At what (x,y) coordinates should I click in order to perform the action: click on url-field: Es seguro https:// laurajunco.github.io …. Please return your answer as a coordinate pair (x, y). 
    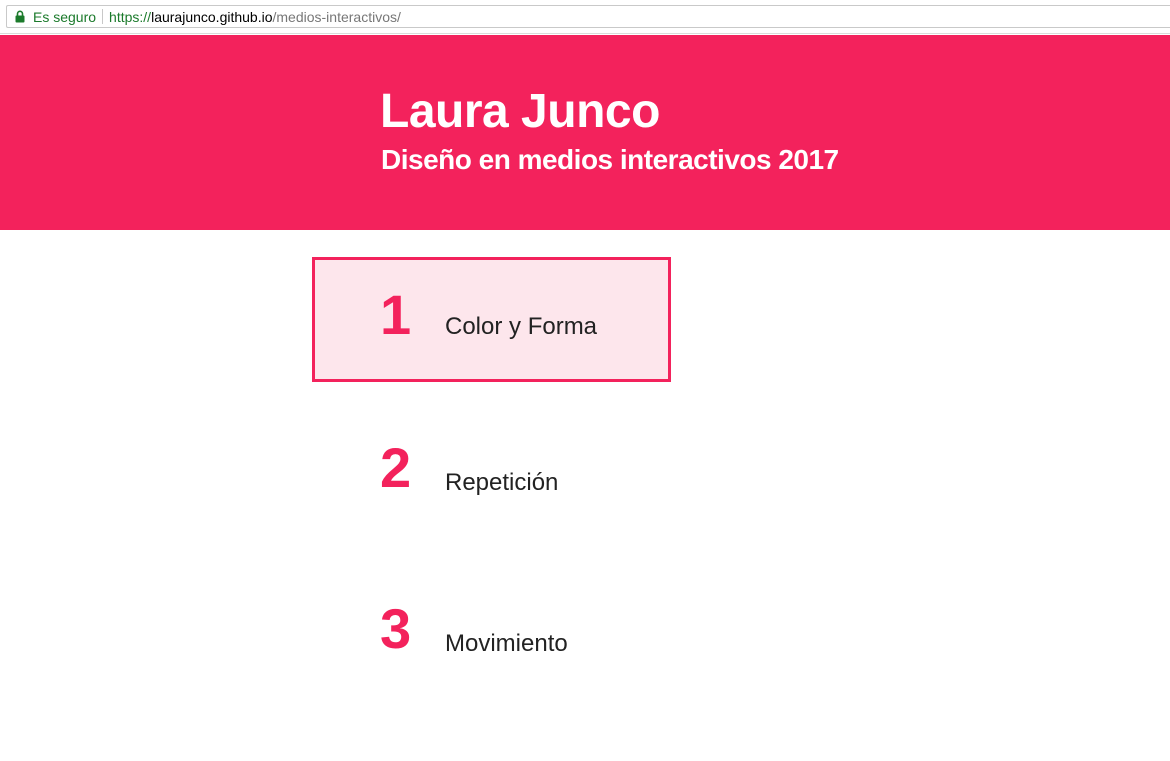
    Looking at the image, I should click on (588, 16).